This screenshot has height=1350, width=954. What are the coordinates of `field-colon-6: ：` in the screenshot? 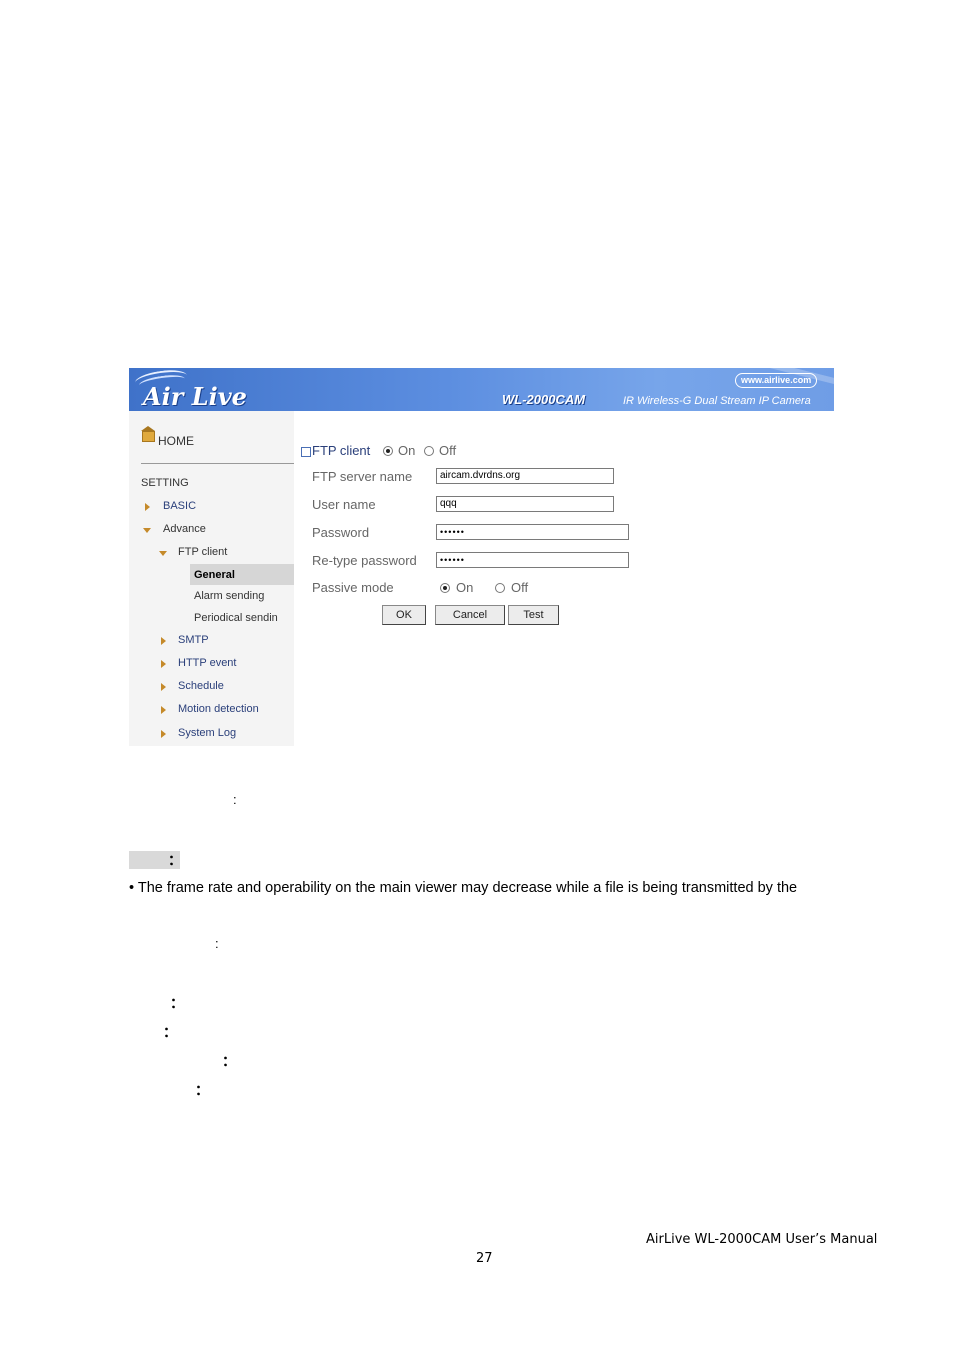 It's located at (202, 1090).